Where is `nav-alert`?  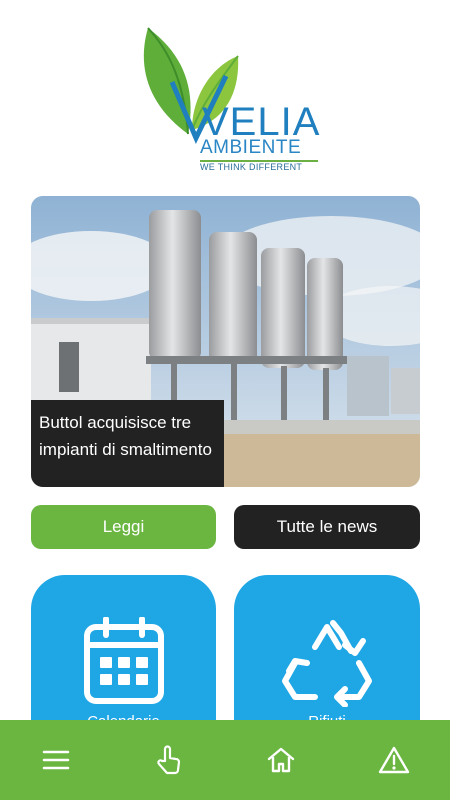 nav-alert is located at coordinates (394, 760).